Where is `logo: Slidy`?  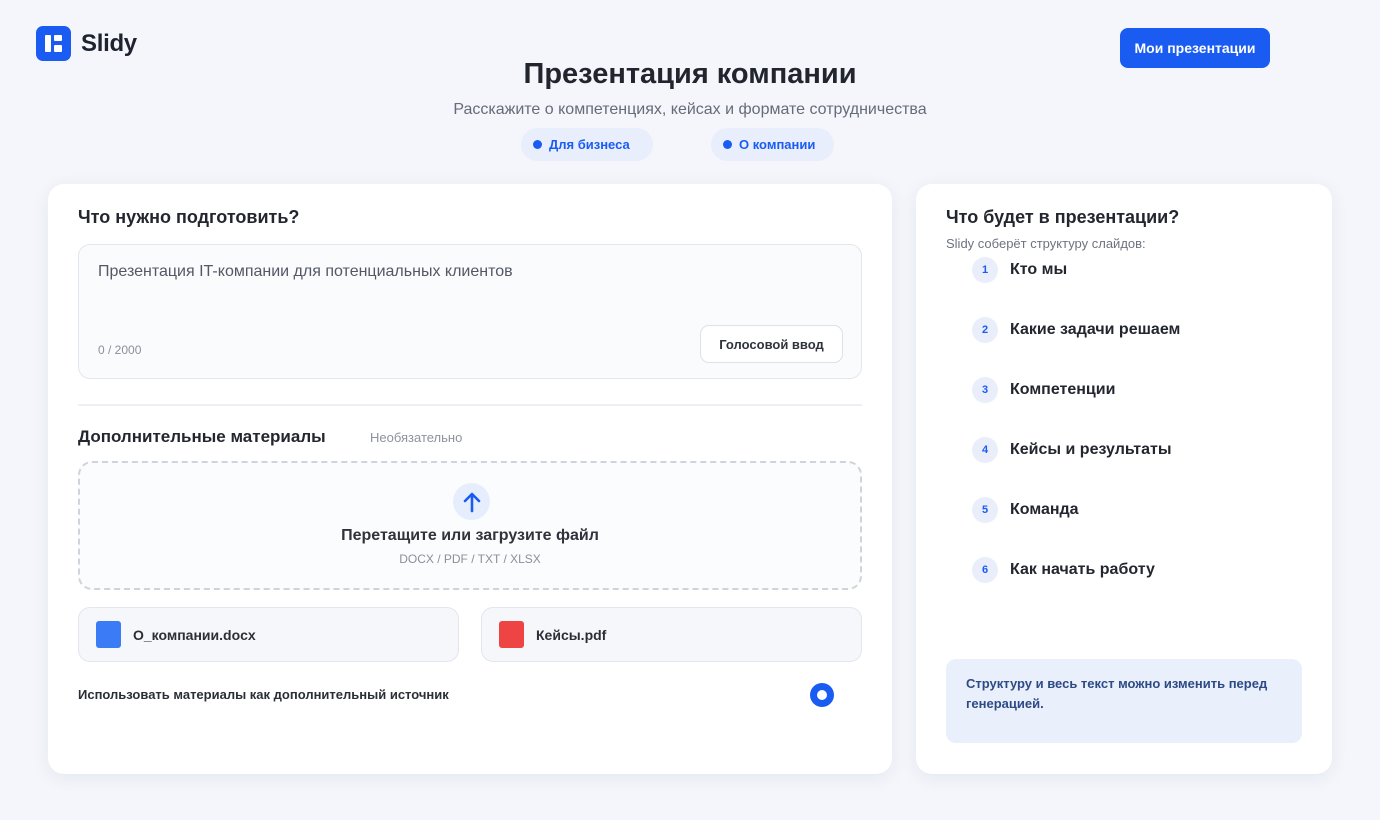 logo: Slidy is located at coordinates (86, 43).